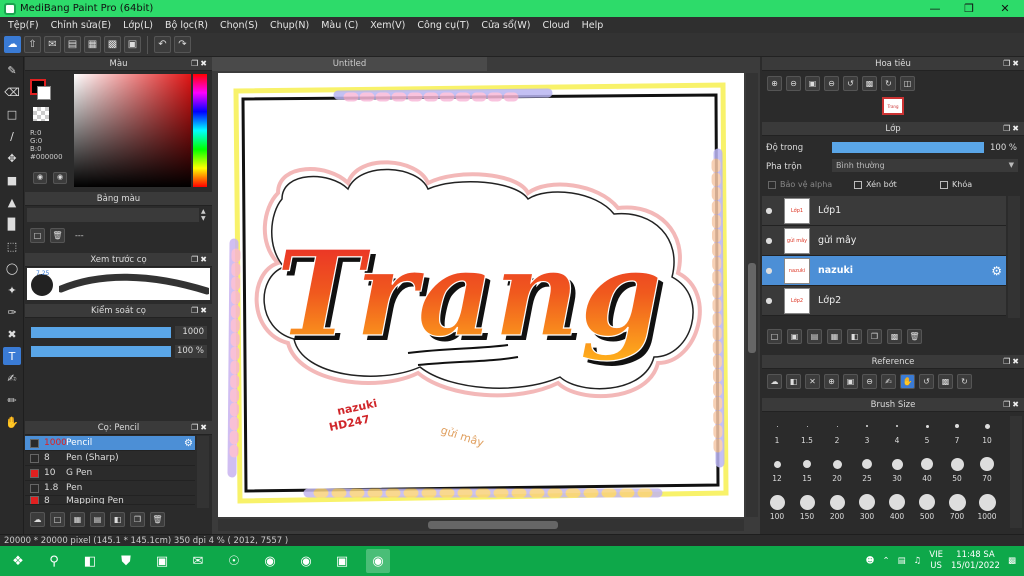 This screenshot has width=1024, height=576. I want to click on brush-size-option: 25, so click(867, 472).